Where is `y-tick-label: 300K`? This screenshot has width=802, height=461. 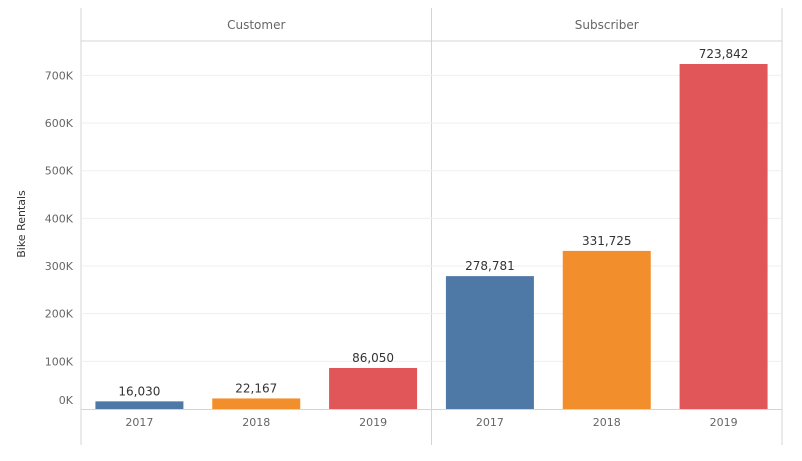 y-tick-label: 300K is located at coordinates (59, 266).